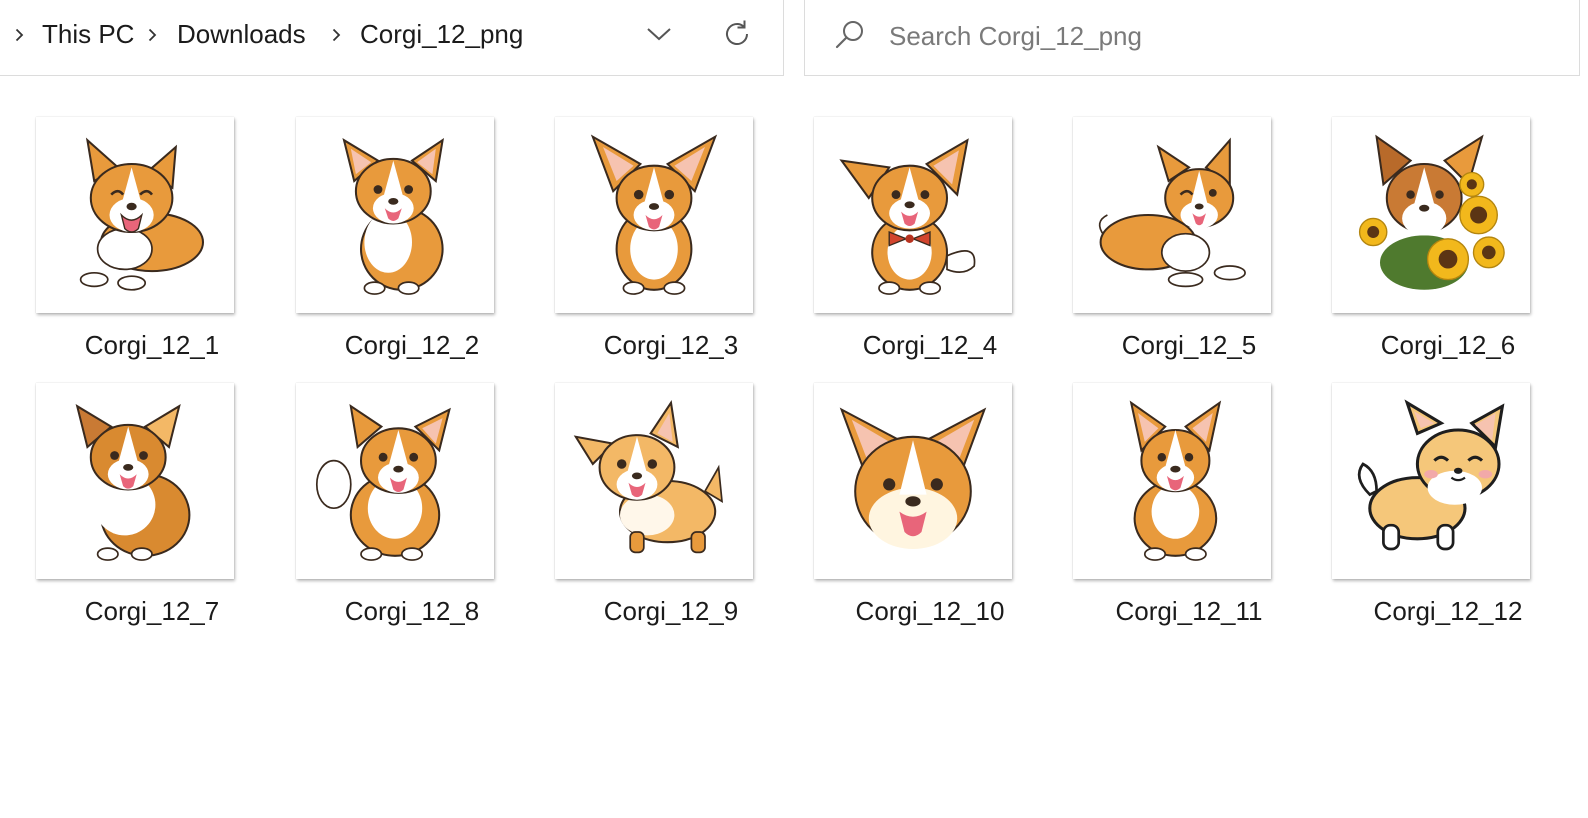 This screenshot has height=818, width=1588. Describe the element at coordinates (412, 345) in the screenshot. I see `file-name: Corgi_12_2` at that location.